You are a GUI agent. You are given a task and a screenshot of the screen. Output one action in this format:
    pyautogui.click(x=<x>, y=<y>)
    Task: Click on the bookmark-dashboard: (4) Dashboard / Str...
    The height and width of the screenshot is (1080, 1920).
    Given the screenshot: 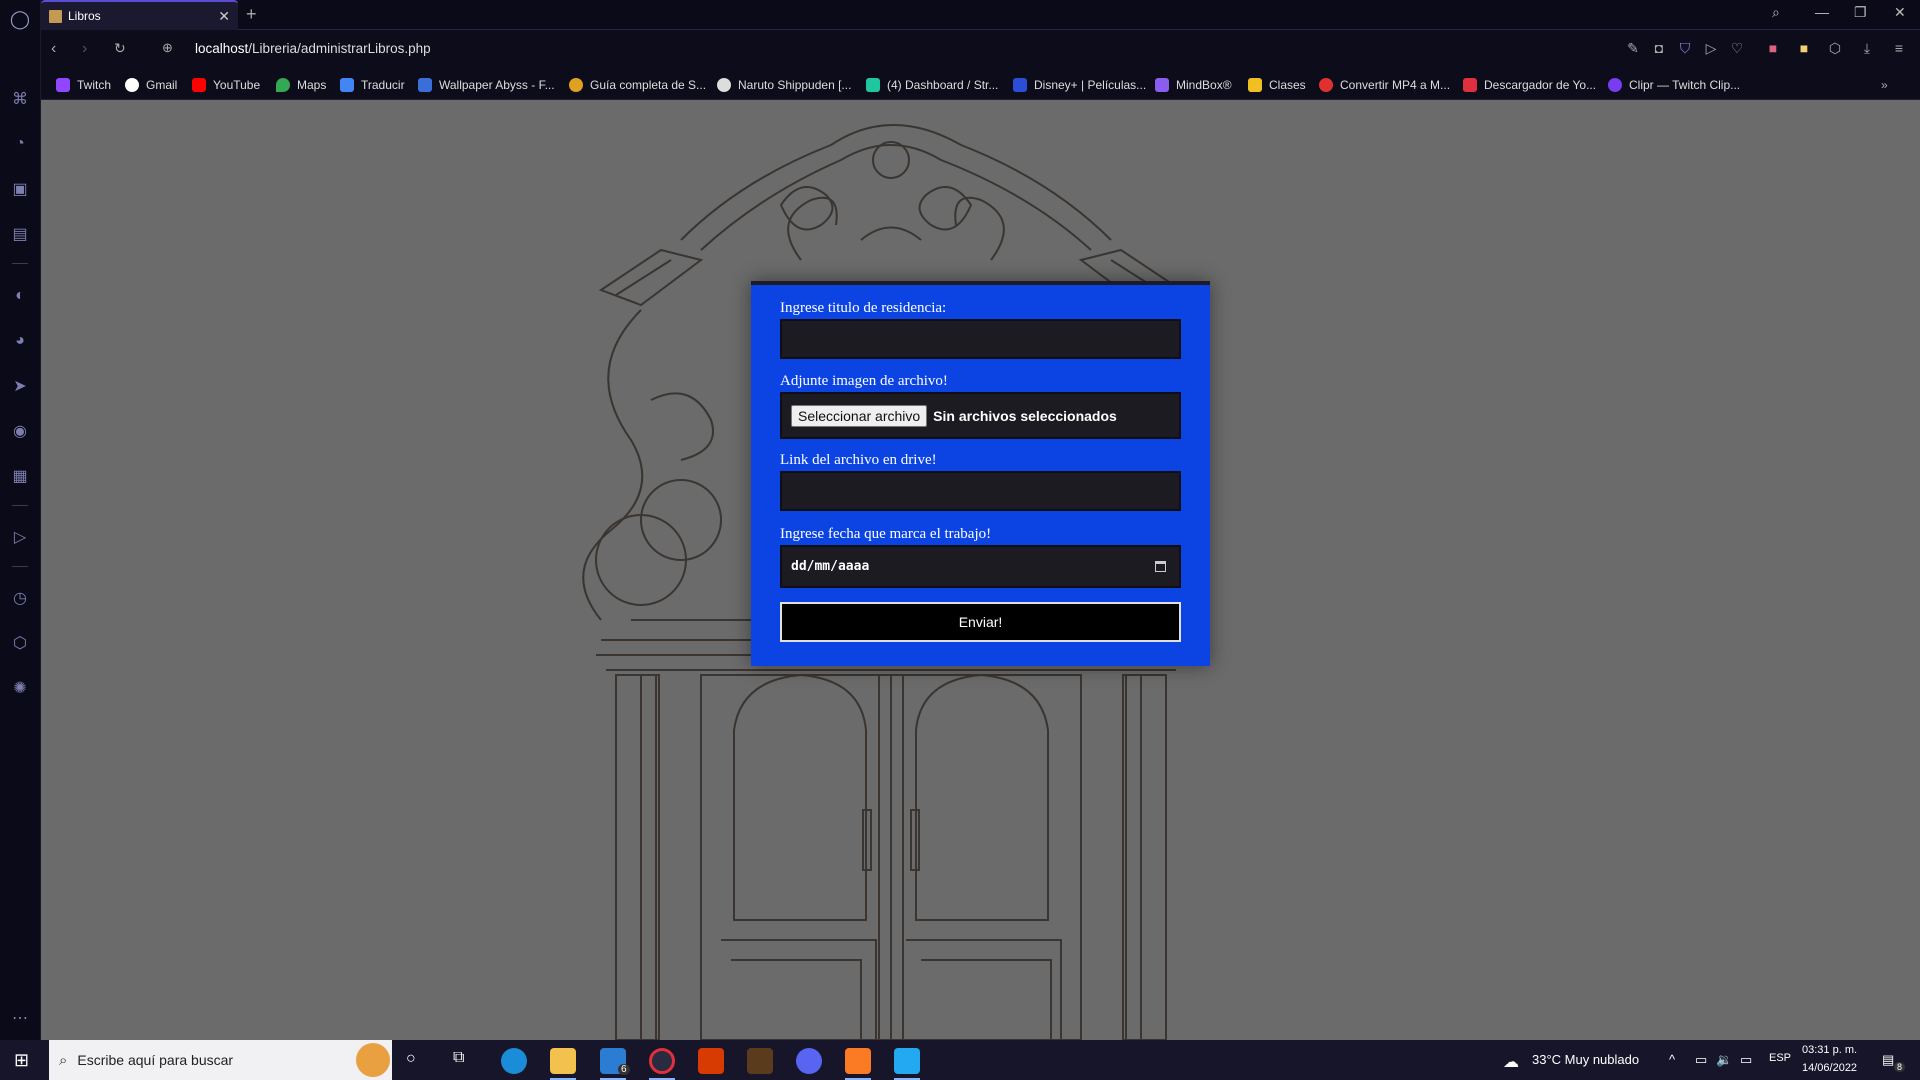 What is the action you would take?
    pyautogui.click(x=932, y=85)
    